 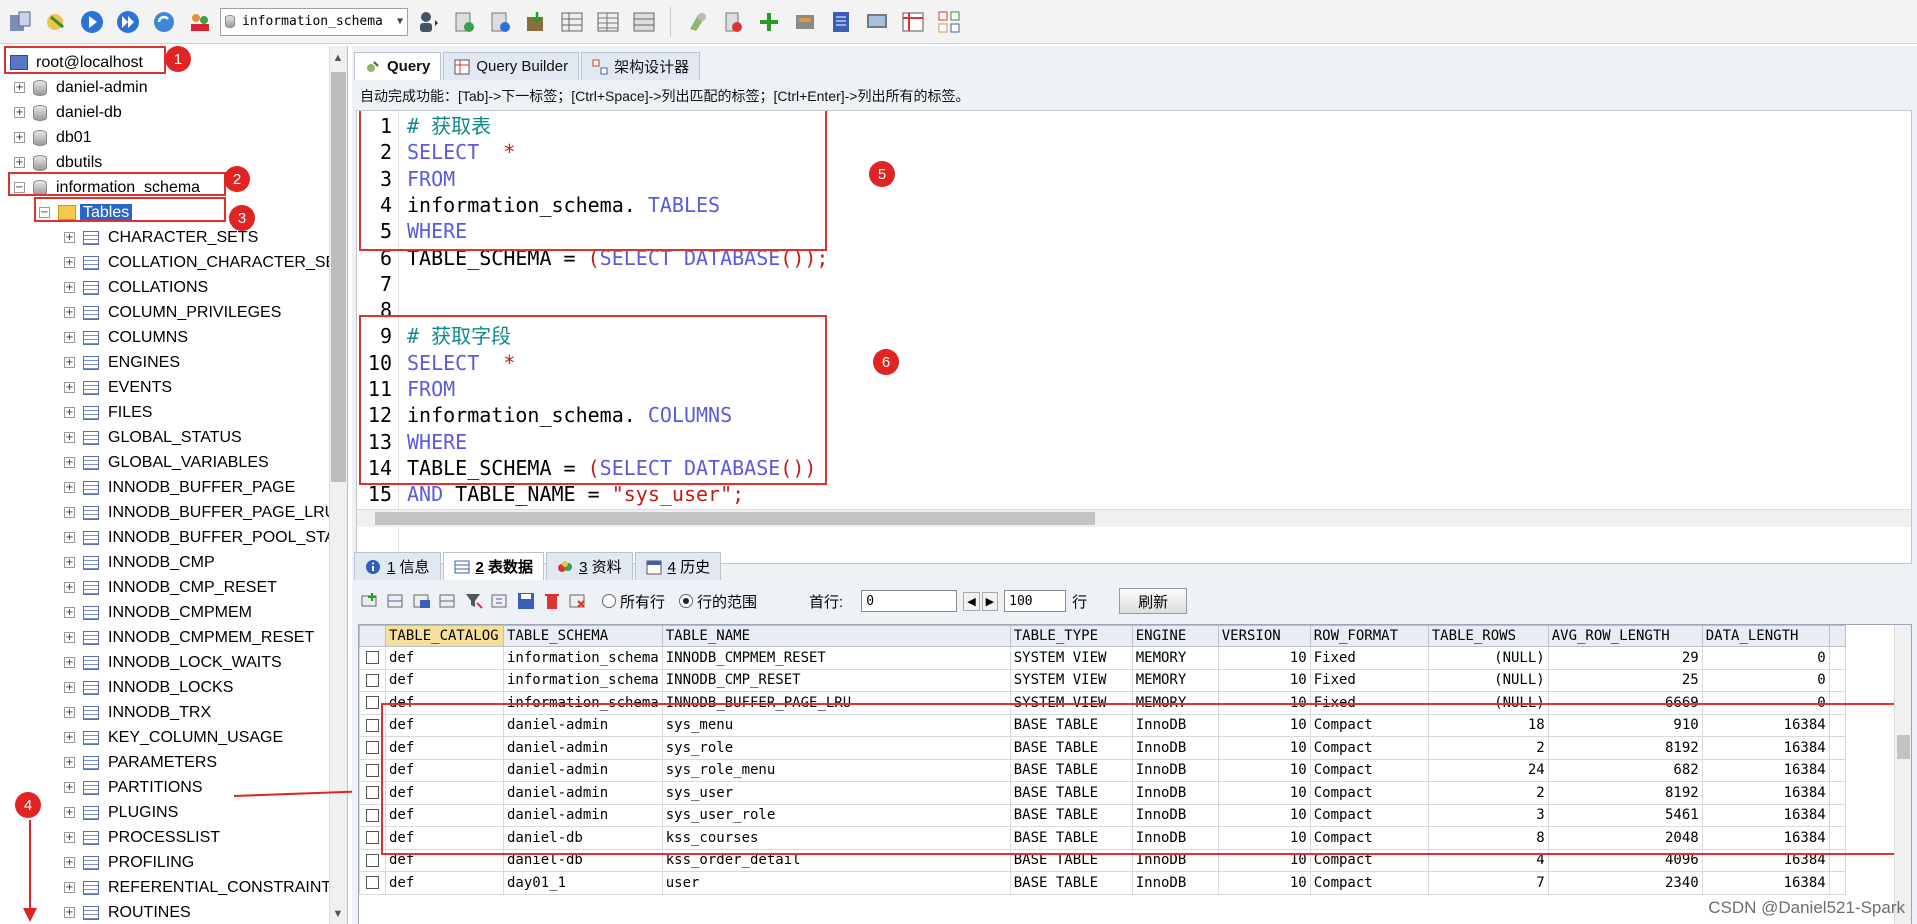 I want to click on column-header: VERSION, so click(x=1264, y=636).